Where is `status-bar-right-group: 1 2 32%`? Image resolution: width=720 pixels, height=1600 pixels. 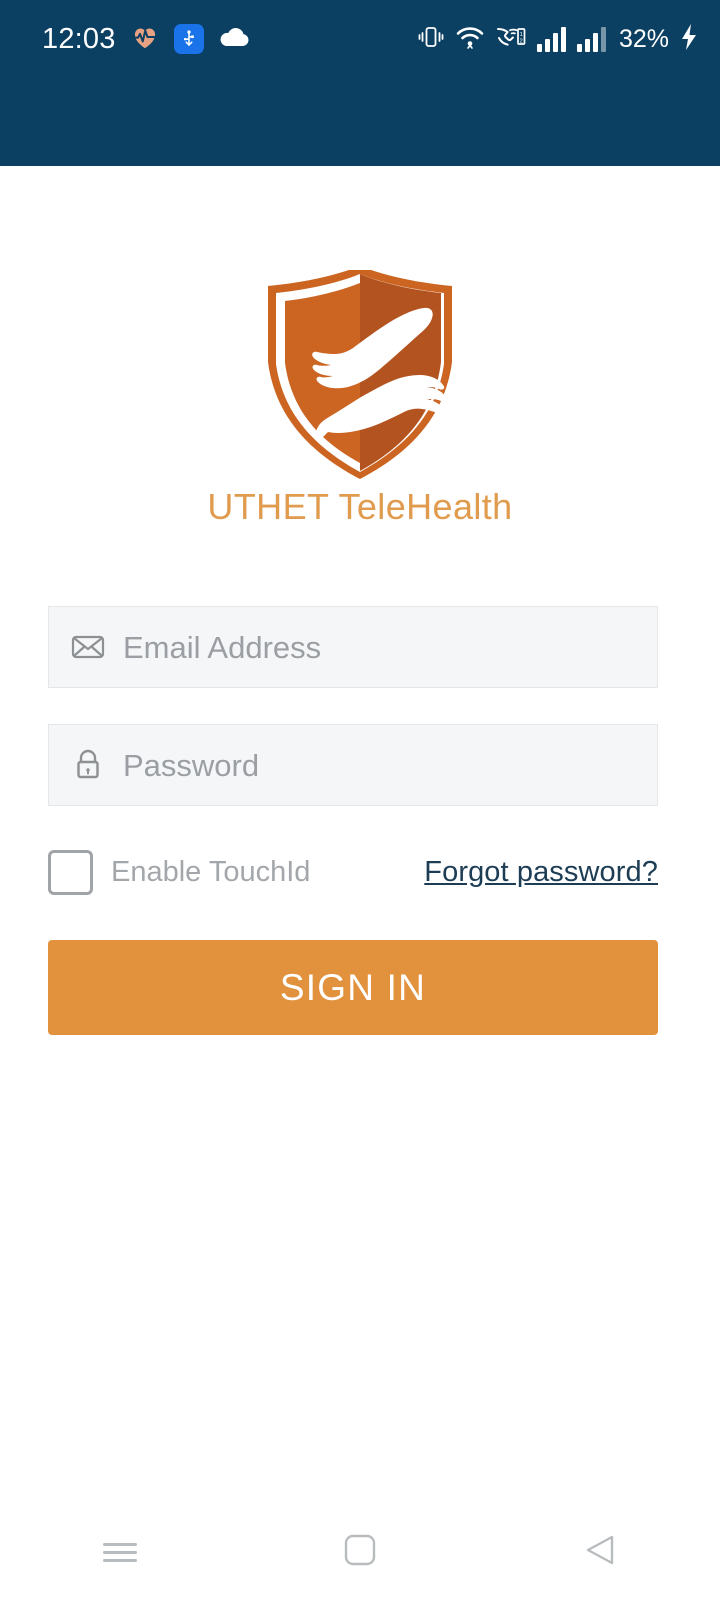 status-bar-right-group: 1 2 32% is located at coordinates (558, 39).